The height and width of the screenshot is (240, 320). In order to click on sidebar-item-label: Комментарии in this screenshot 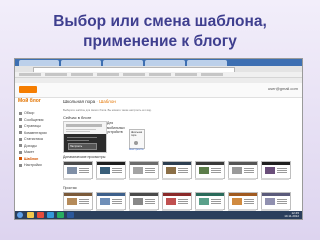, I will do `click(35, 132)`.